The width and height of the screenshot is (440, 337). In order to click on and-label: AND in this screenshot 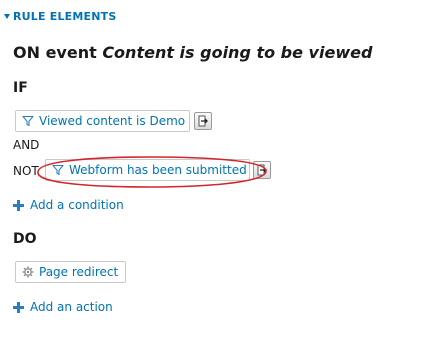, I will do `click(26, 145)`.